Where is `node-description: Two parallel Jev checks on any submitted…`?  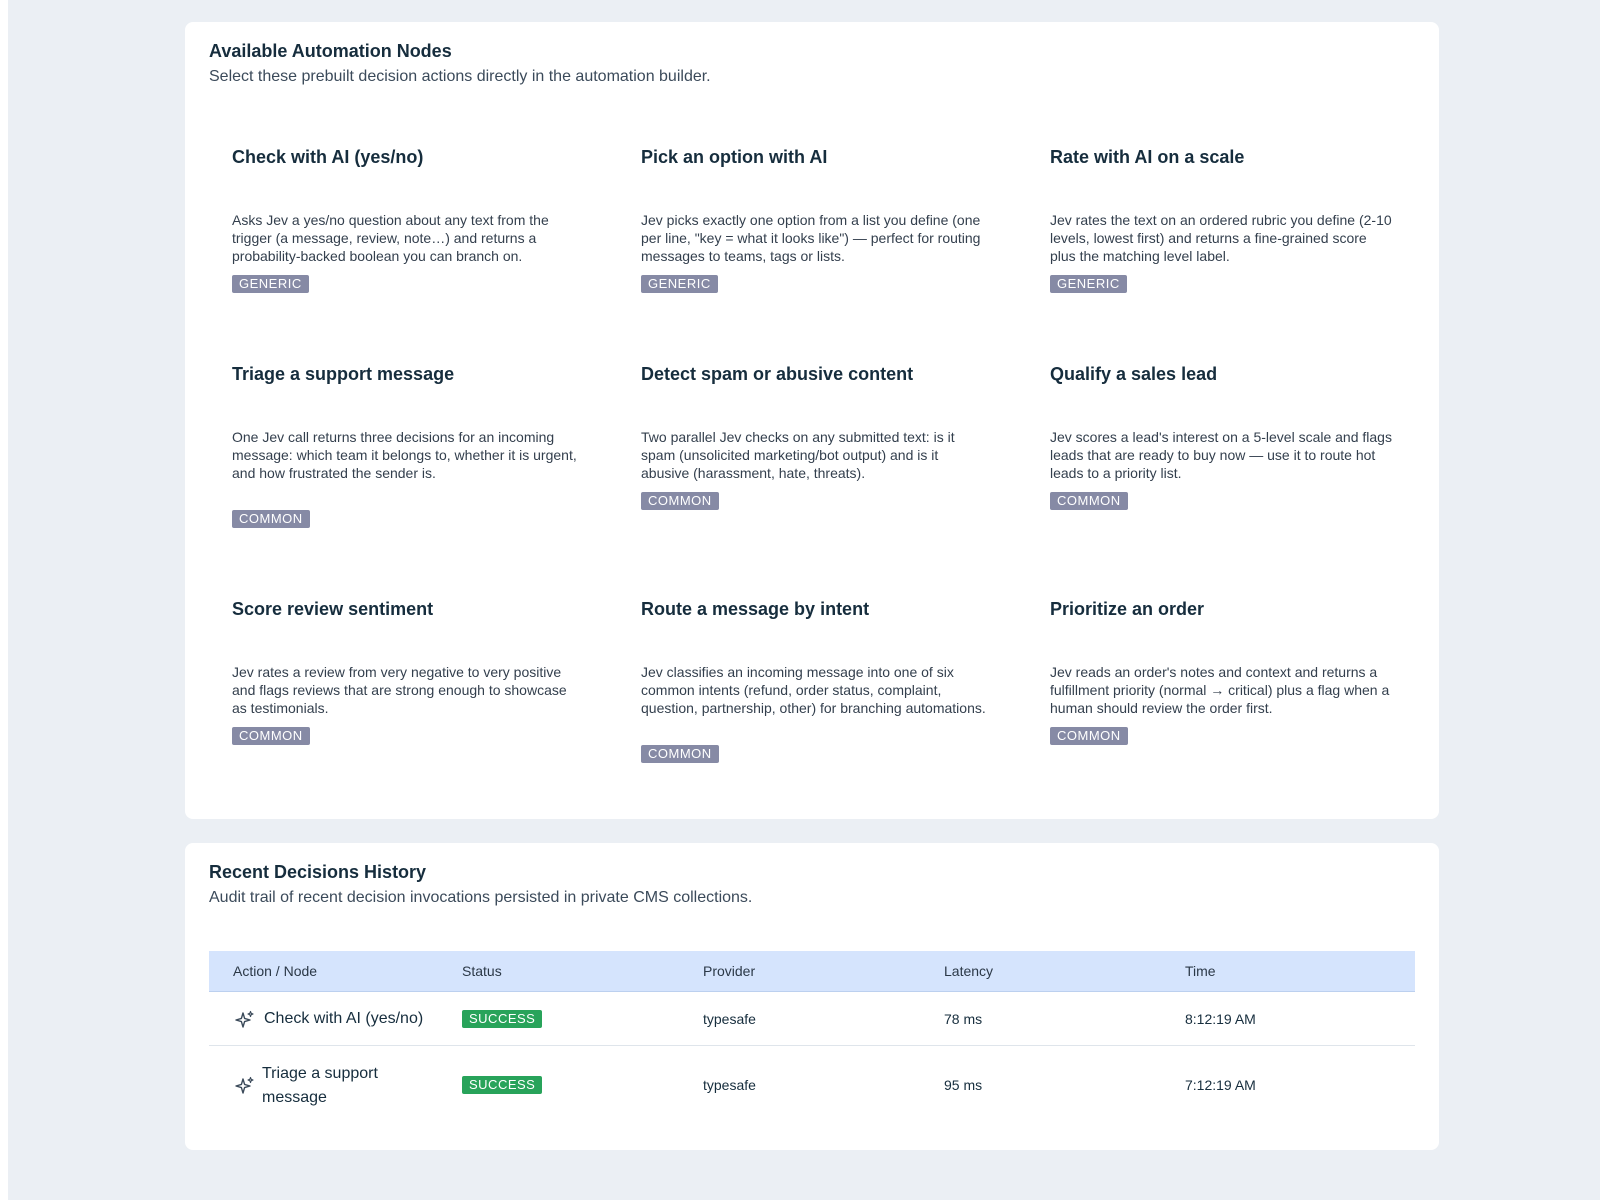 node-description: Two parallel Jev checks on any submitted… is located at coordinates (798, 455).